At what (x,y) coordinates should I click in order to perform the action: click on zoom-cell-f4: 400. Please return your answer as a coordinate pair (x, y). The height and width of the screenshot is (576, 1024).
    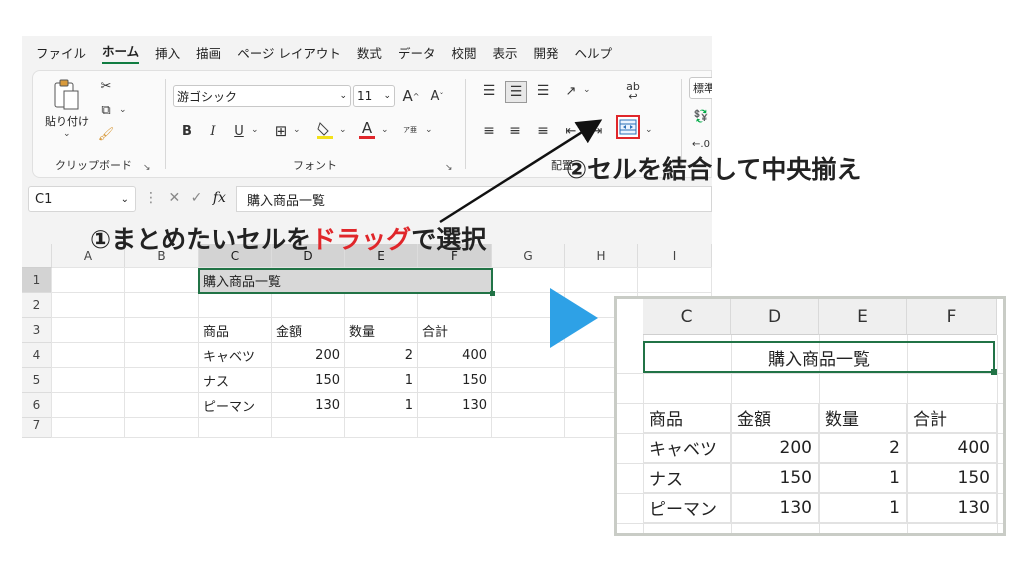
    Looking at the image, I should click on (952, 448).